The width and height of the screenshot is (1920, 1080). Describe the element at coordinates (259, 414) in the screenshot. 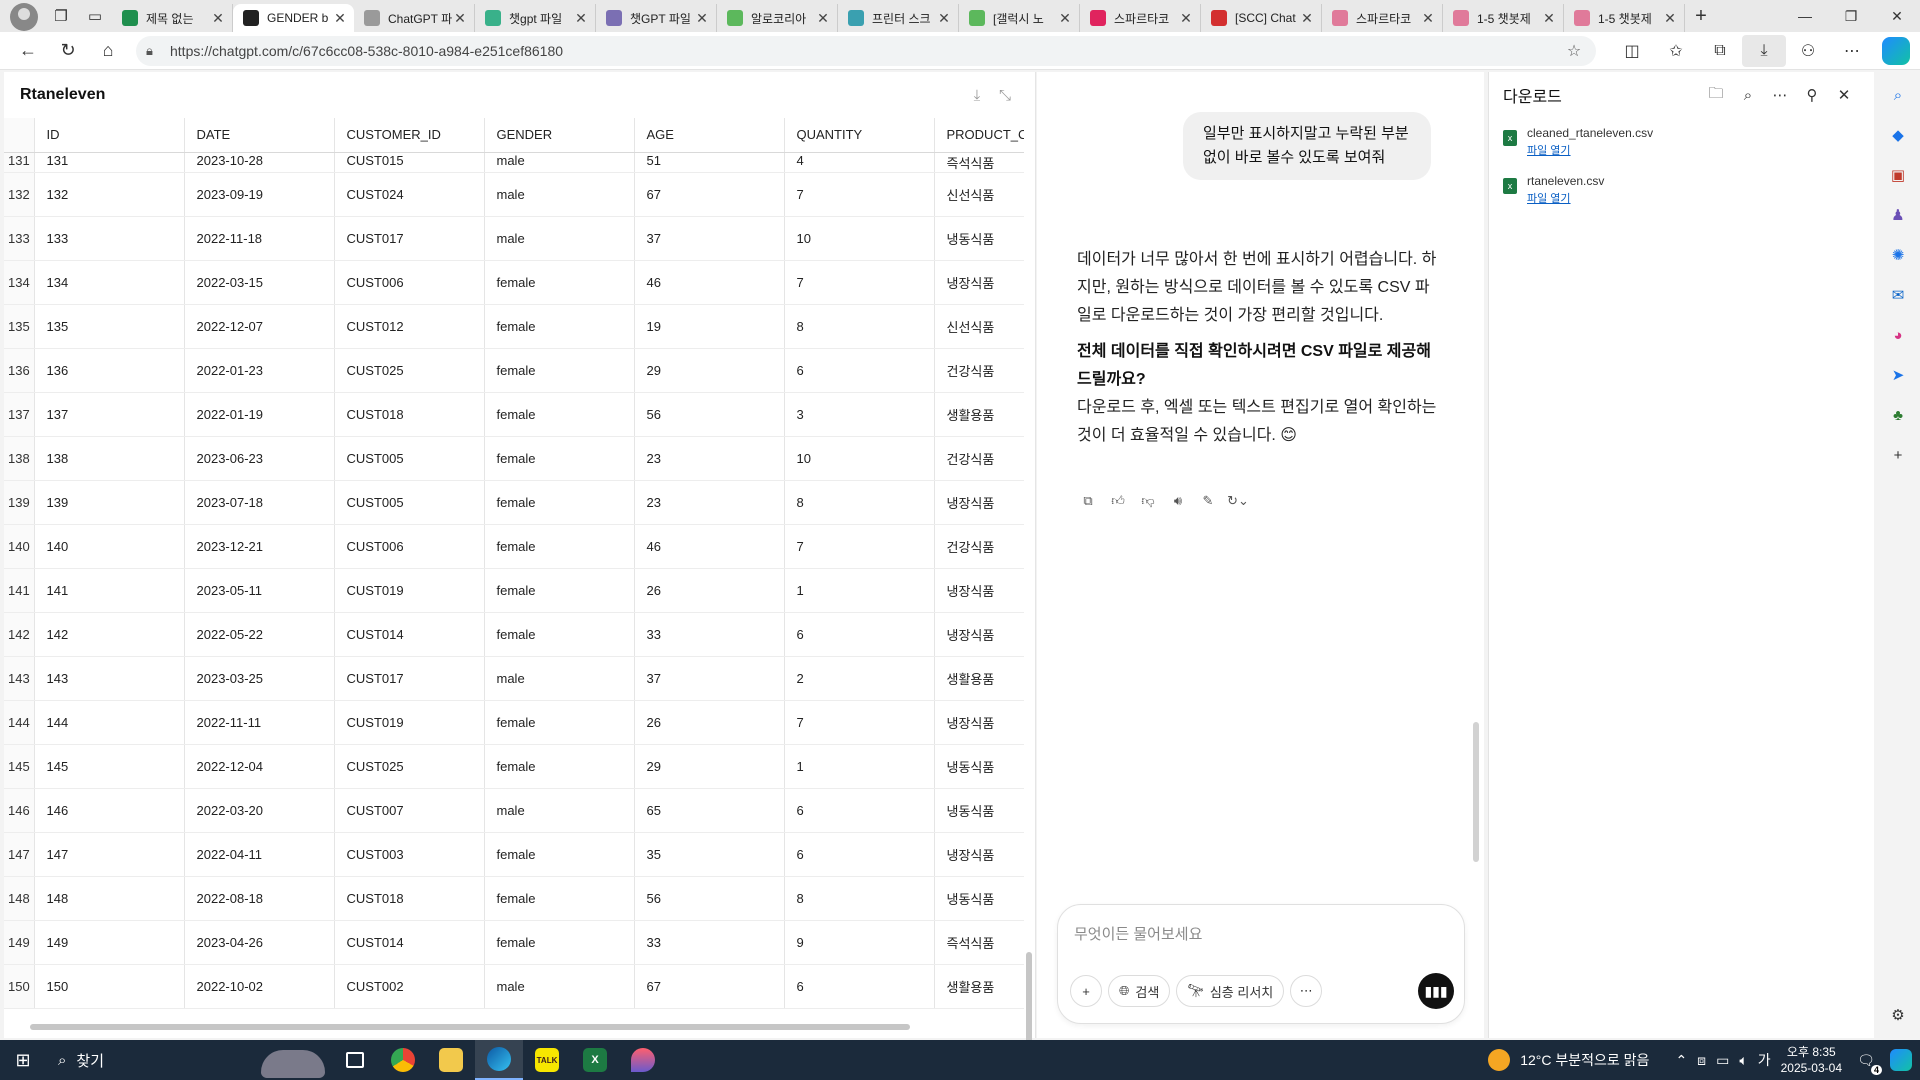

I see `table-cell: 2022-01-19` at that location.